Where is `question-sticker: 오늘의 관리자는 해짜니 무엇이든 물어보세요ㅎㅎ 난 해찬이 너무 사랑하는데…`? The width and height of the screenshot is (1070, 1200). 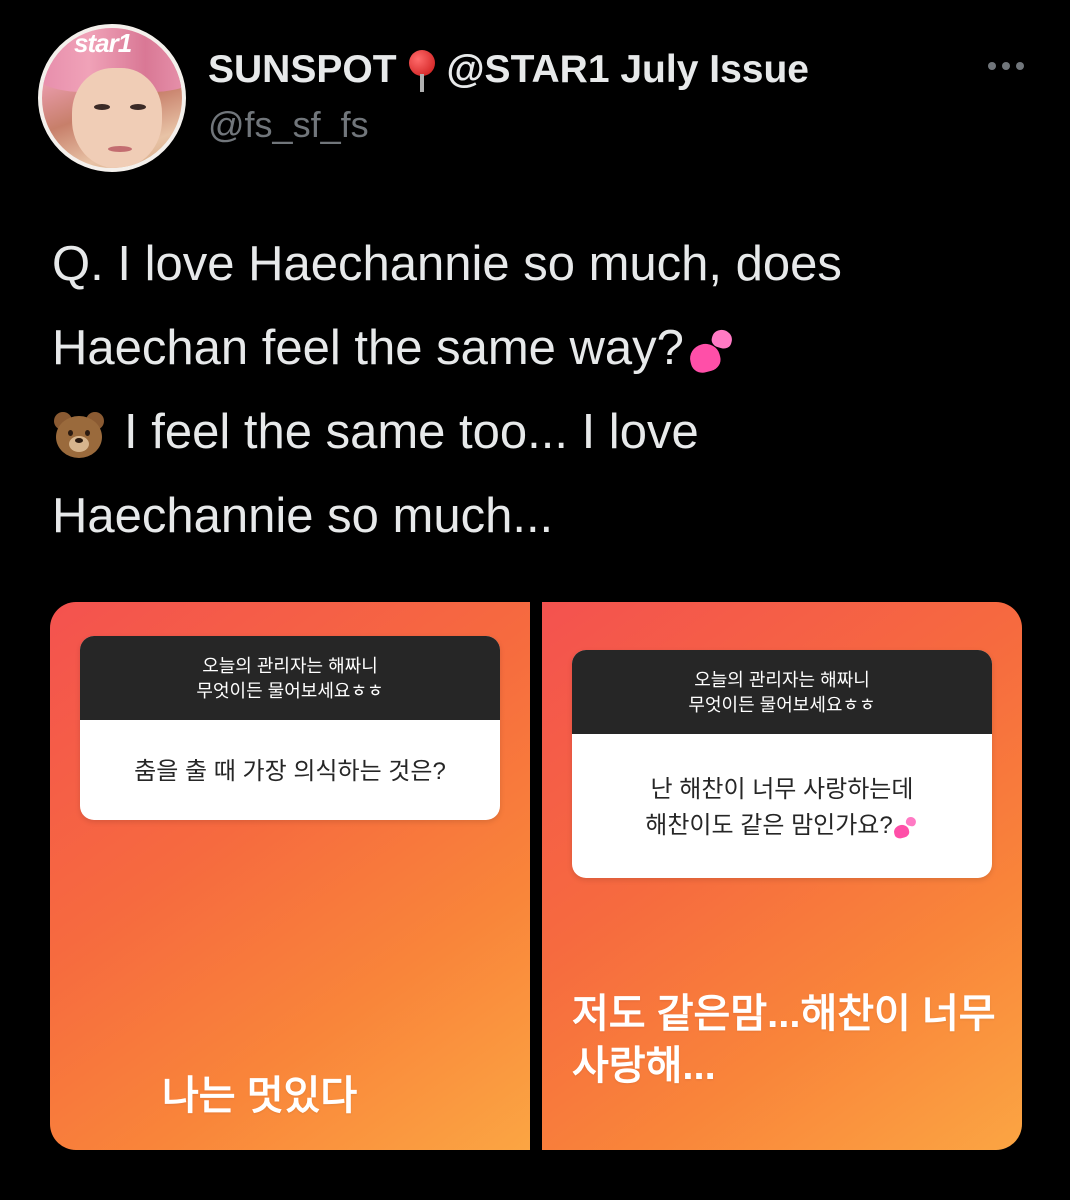 question-sticker: 오늘의 관리자는 해짜니 무엇이든 물어보세요ㅎㅎ 난 해찬이 너무 사랑하는데… is located at coordinates (782, 764).